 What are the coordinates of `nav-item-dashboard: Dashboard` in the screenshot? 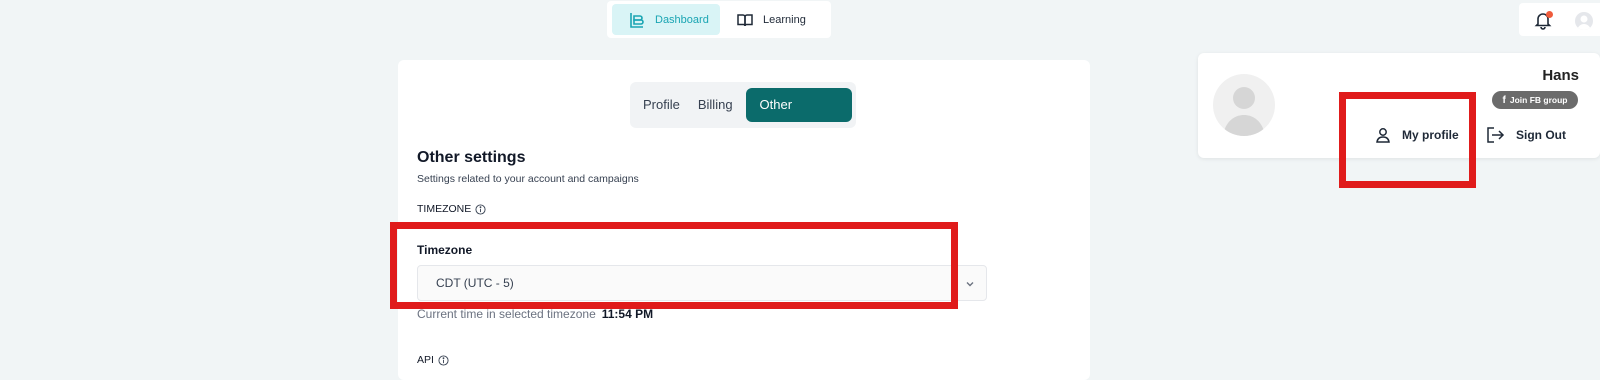 It's located at (666, 19).